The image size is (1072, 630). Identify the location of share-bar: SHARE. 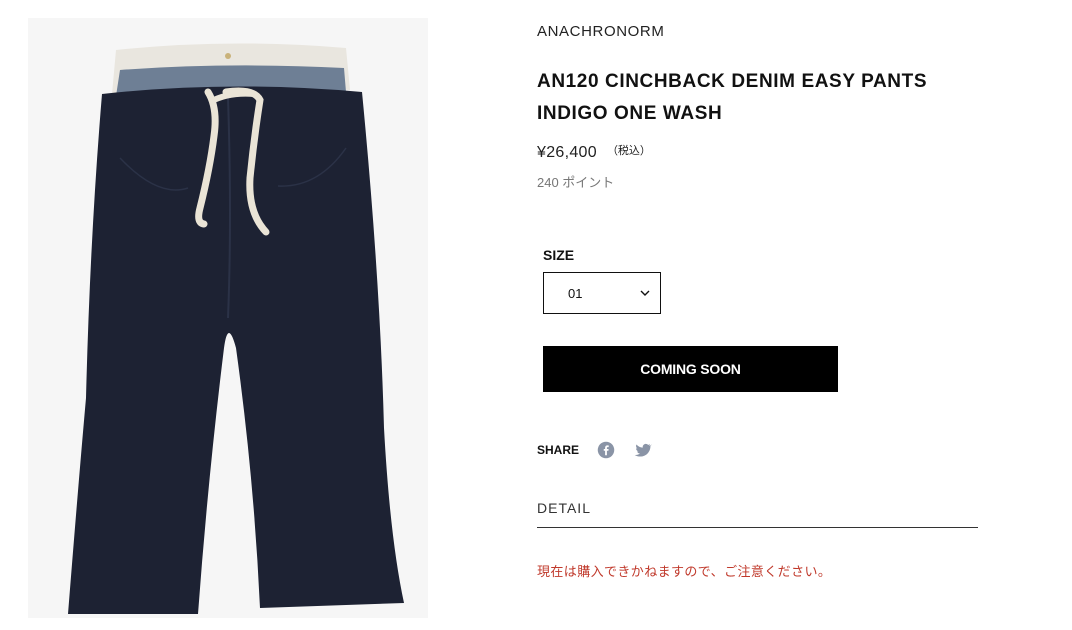
(604, 450).